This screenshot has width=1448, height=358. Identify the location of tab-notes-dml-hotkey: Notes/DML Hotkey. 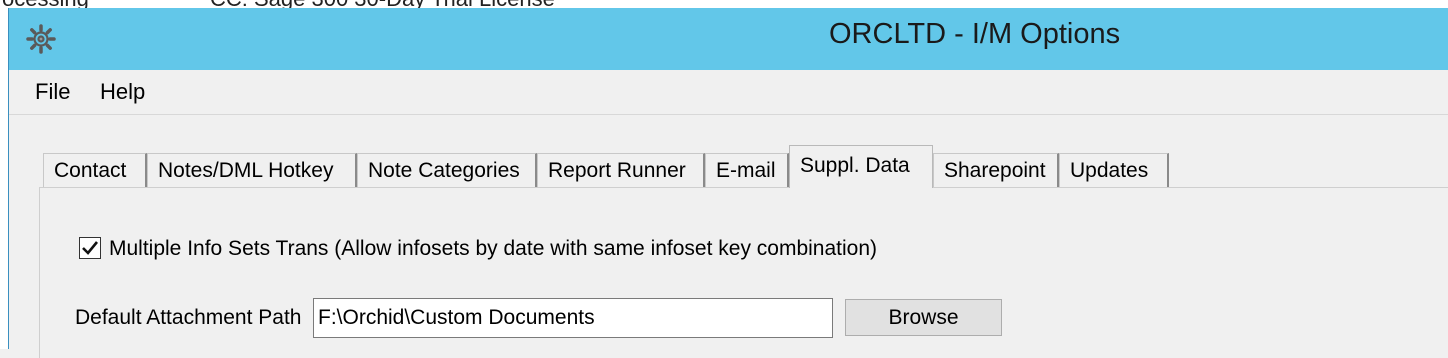
(252, 170).